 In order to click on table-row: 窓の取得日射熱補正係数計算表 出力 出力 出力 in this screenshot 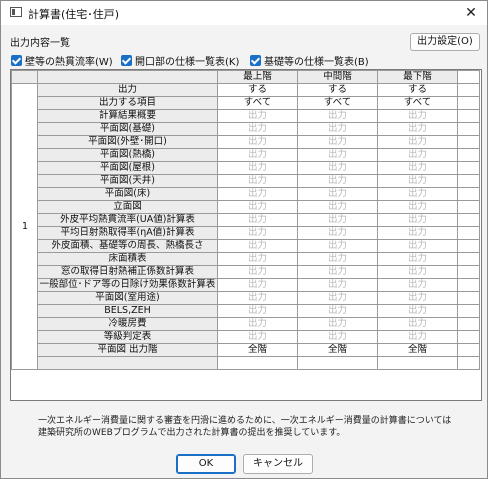, I will do `click(246, 272)`.